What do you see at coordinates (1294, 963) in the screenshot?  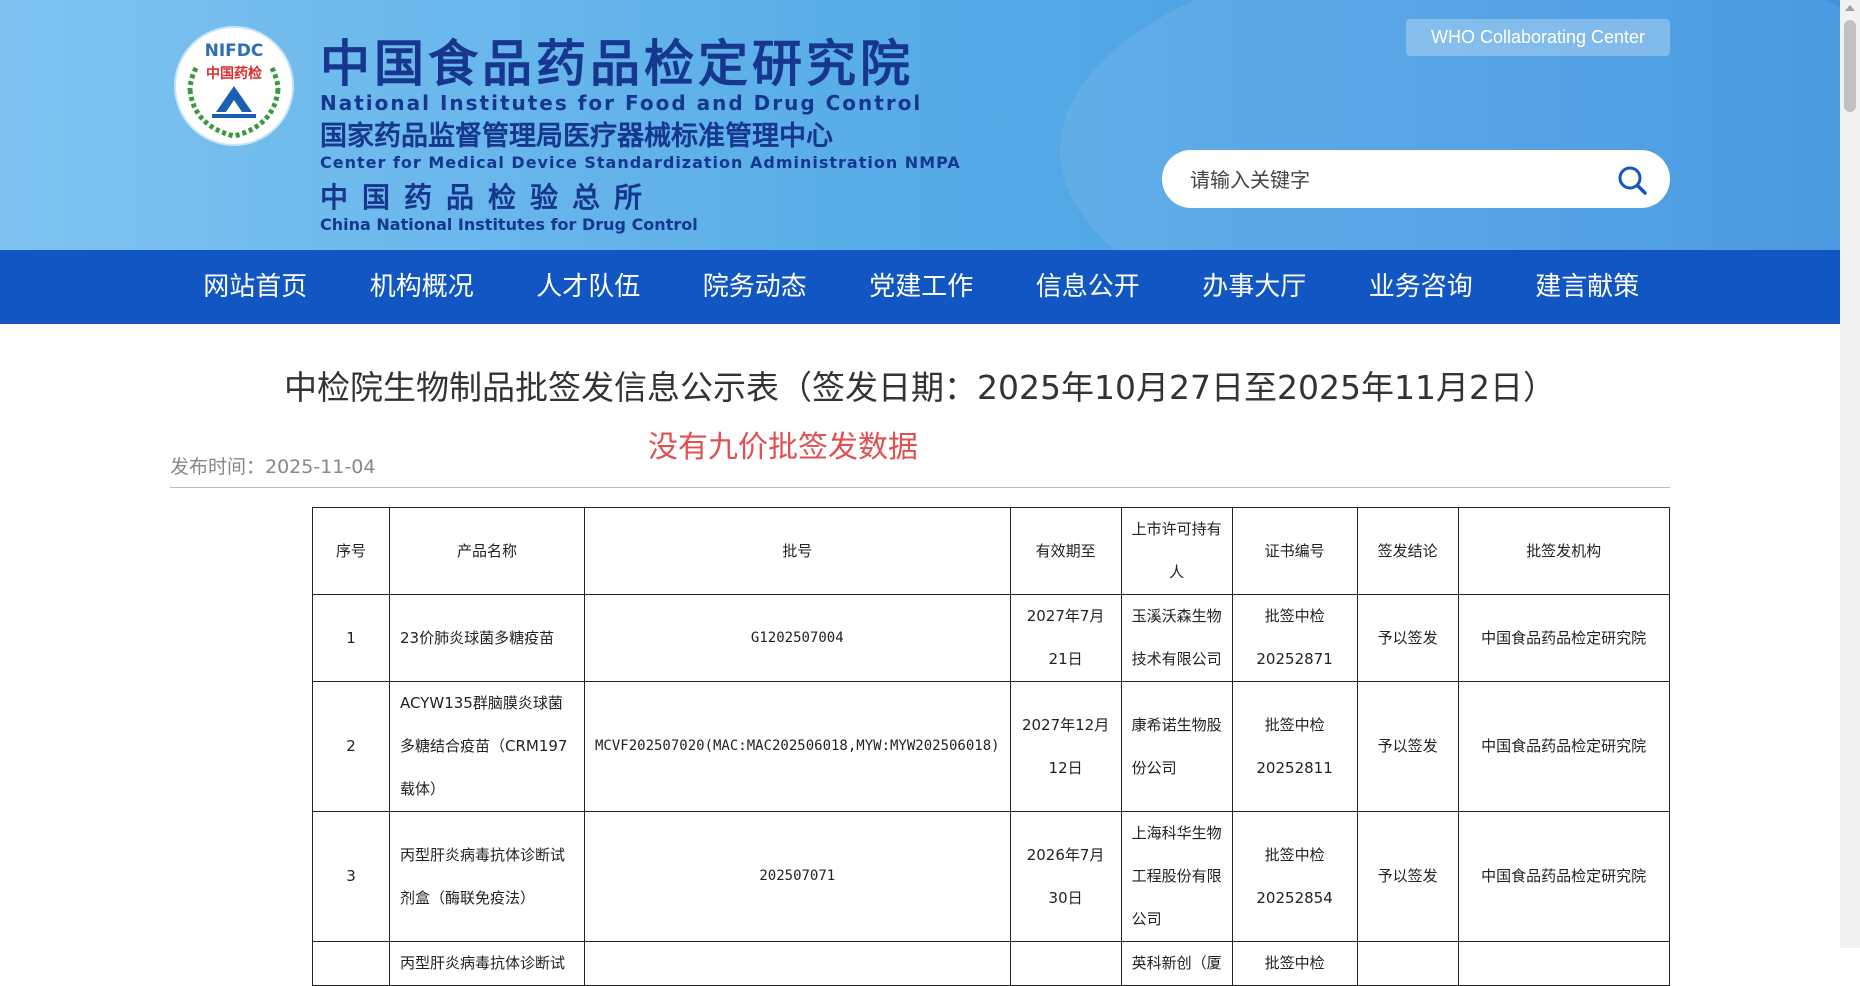 I see `cell-cert: 批签中检` at bounding box center [1294, 963].